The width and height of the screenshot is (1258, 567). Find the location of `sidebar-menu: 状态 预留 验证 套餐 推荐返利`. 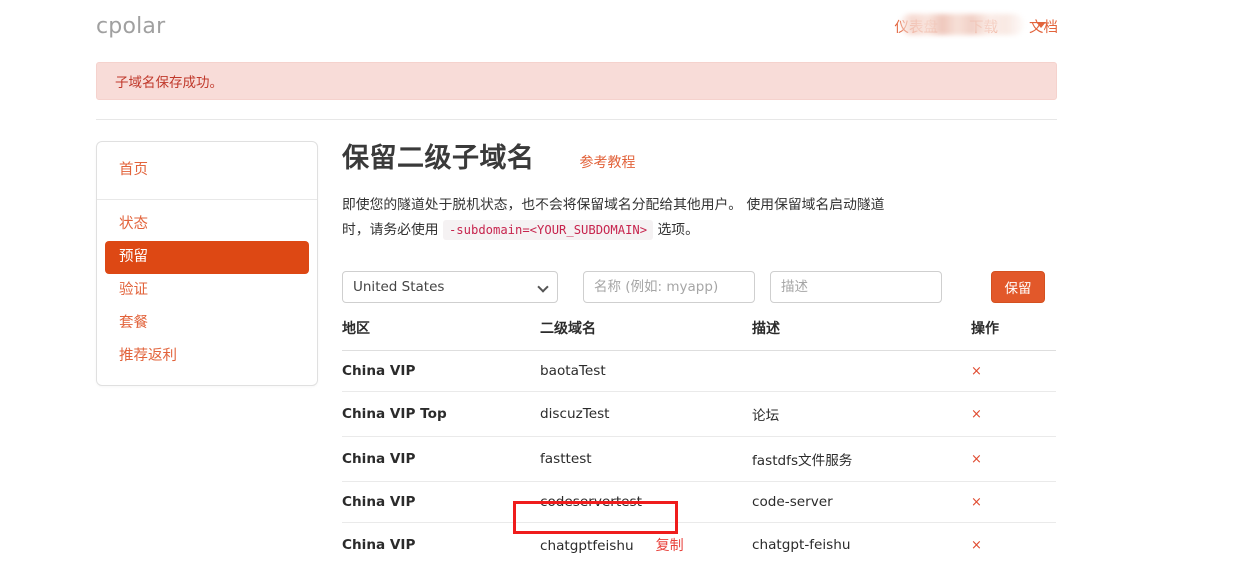

sidebar-menu: 状态 预留 验证 套餐 推荐返利 is located at coordinates (207, 292).